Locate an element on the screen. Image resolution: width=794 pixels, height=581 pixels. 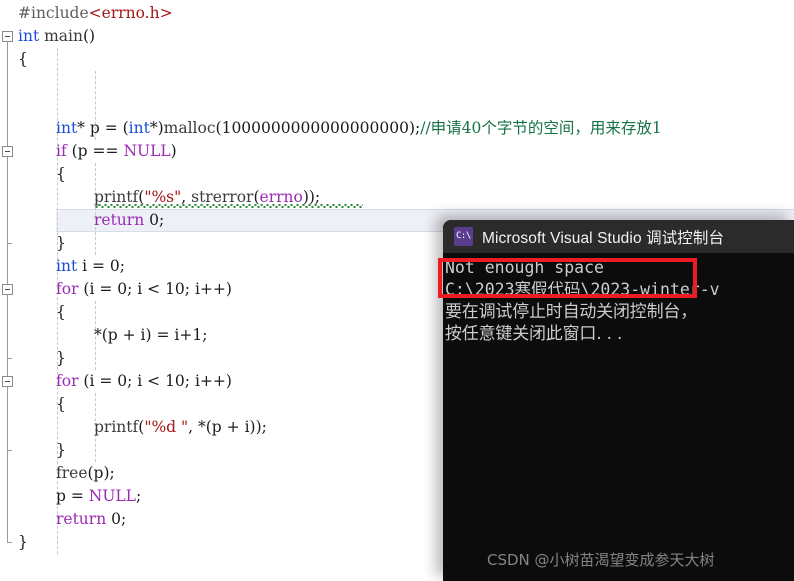
console-output-line: 要在调试停止时自动关闭控制台， is located at coordinates (571, 312).